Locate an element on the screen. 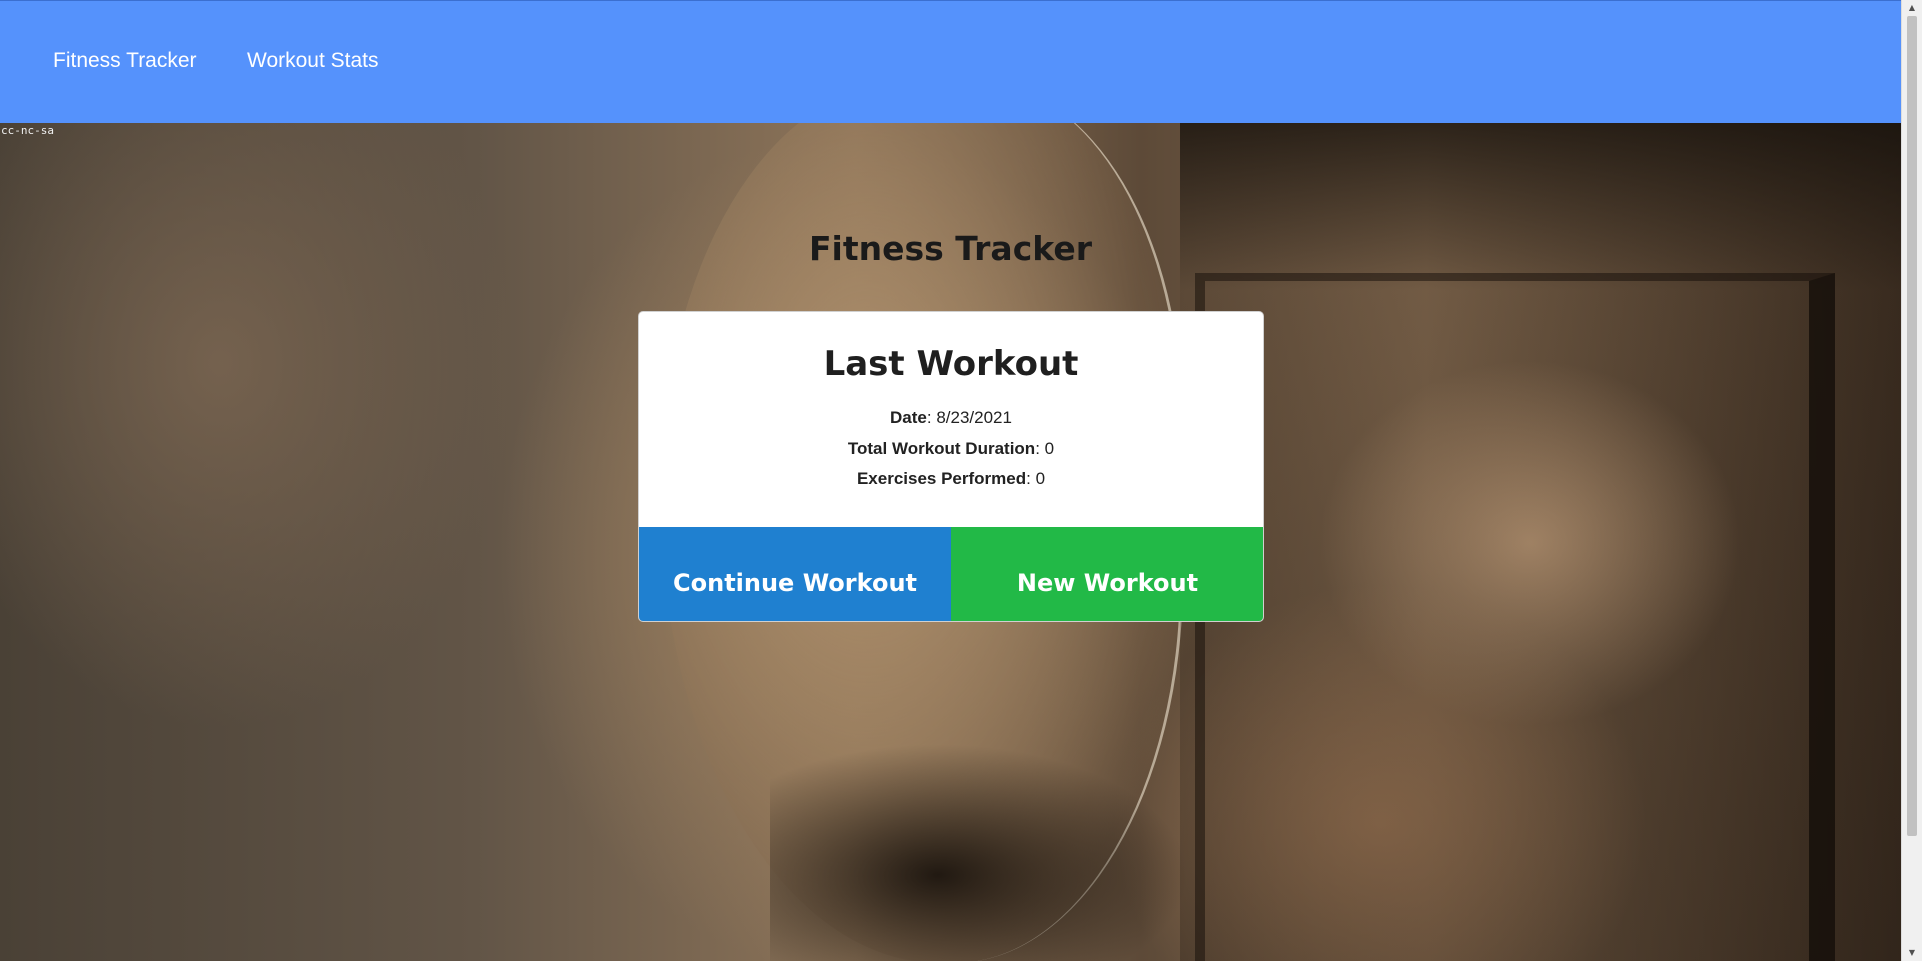  page-title: Fitness Tracker is located at coordinates (950, 248).